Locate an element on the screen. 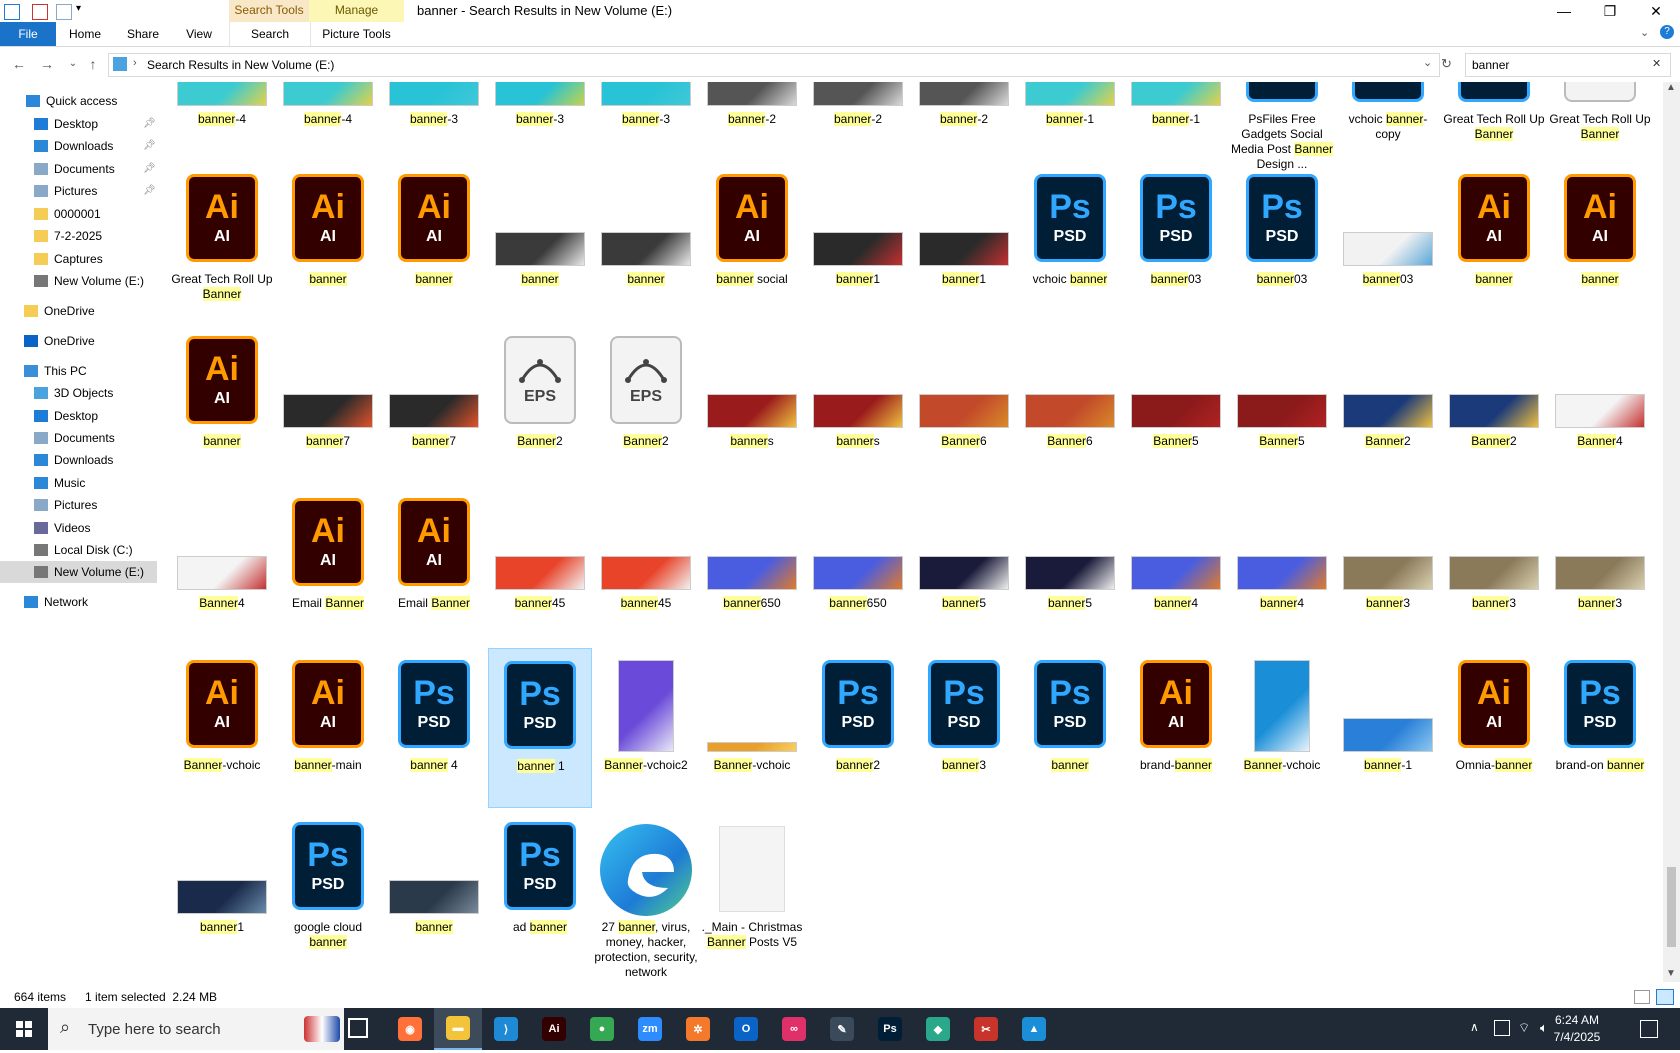  file-item: Banner6 is located at coordinates (1070, 404).